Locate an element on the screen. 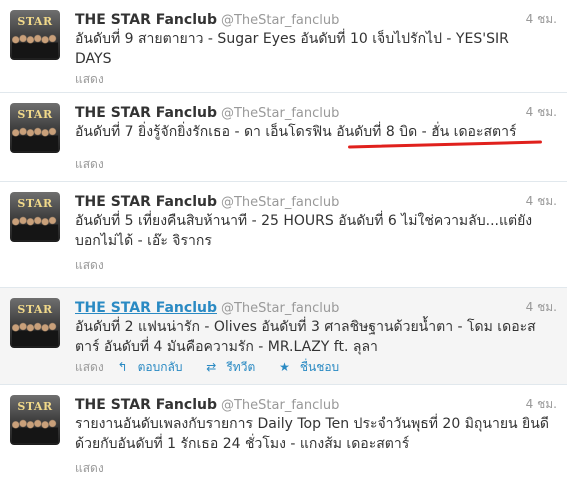  highlighted-text: อันดับที่ 8 บิด - ฮั่น เดอะสตาร์ is located at coordinates (426, 132).